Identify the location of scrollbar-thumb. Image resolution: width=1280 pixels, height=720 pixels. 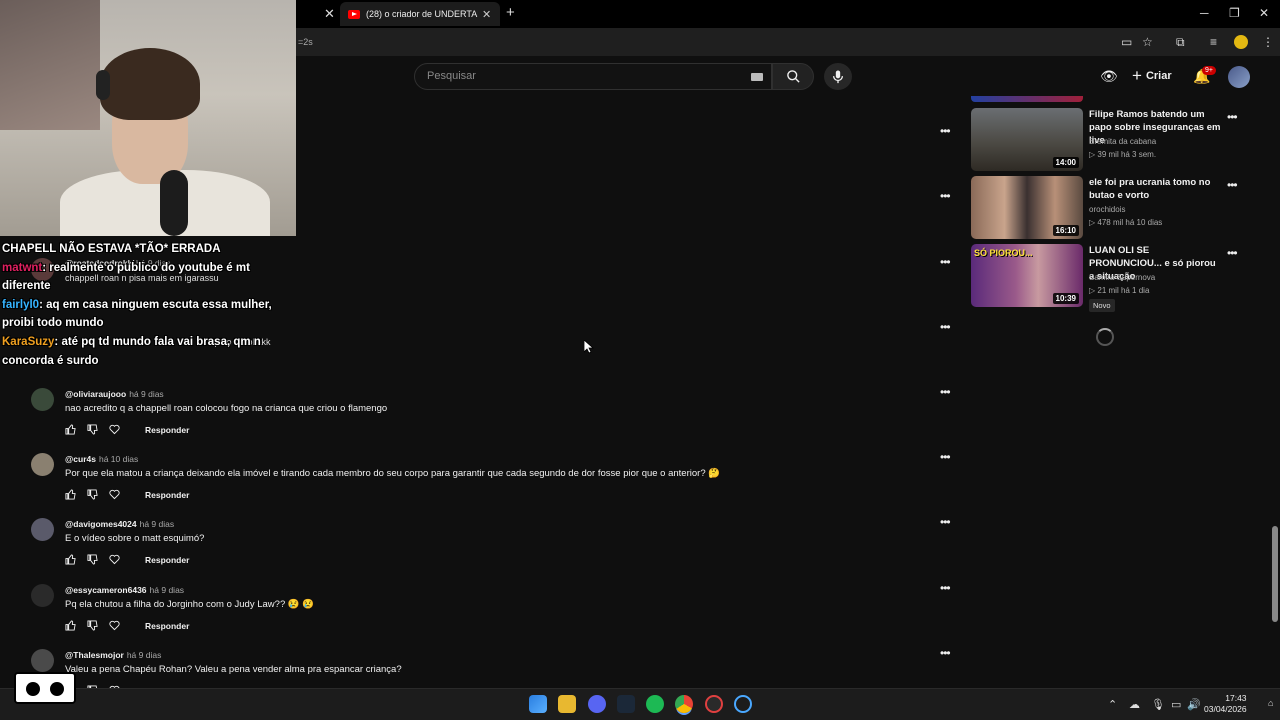
(1275, 574).